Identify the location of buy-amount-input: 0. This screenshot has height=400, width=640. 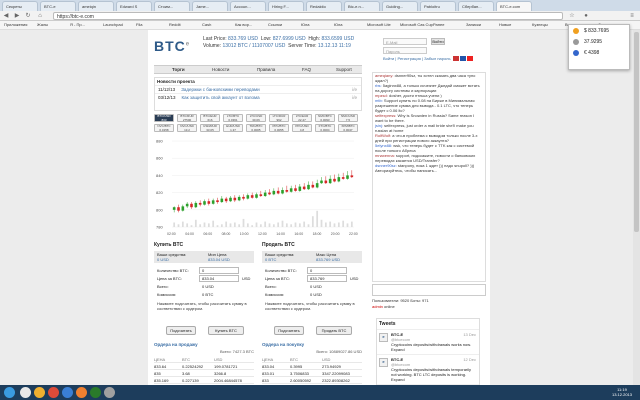
(219, 270).